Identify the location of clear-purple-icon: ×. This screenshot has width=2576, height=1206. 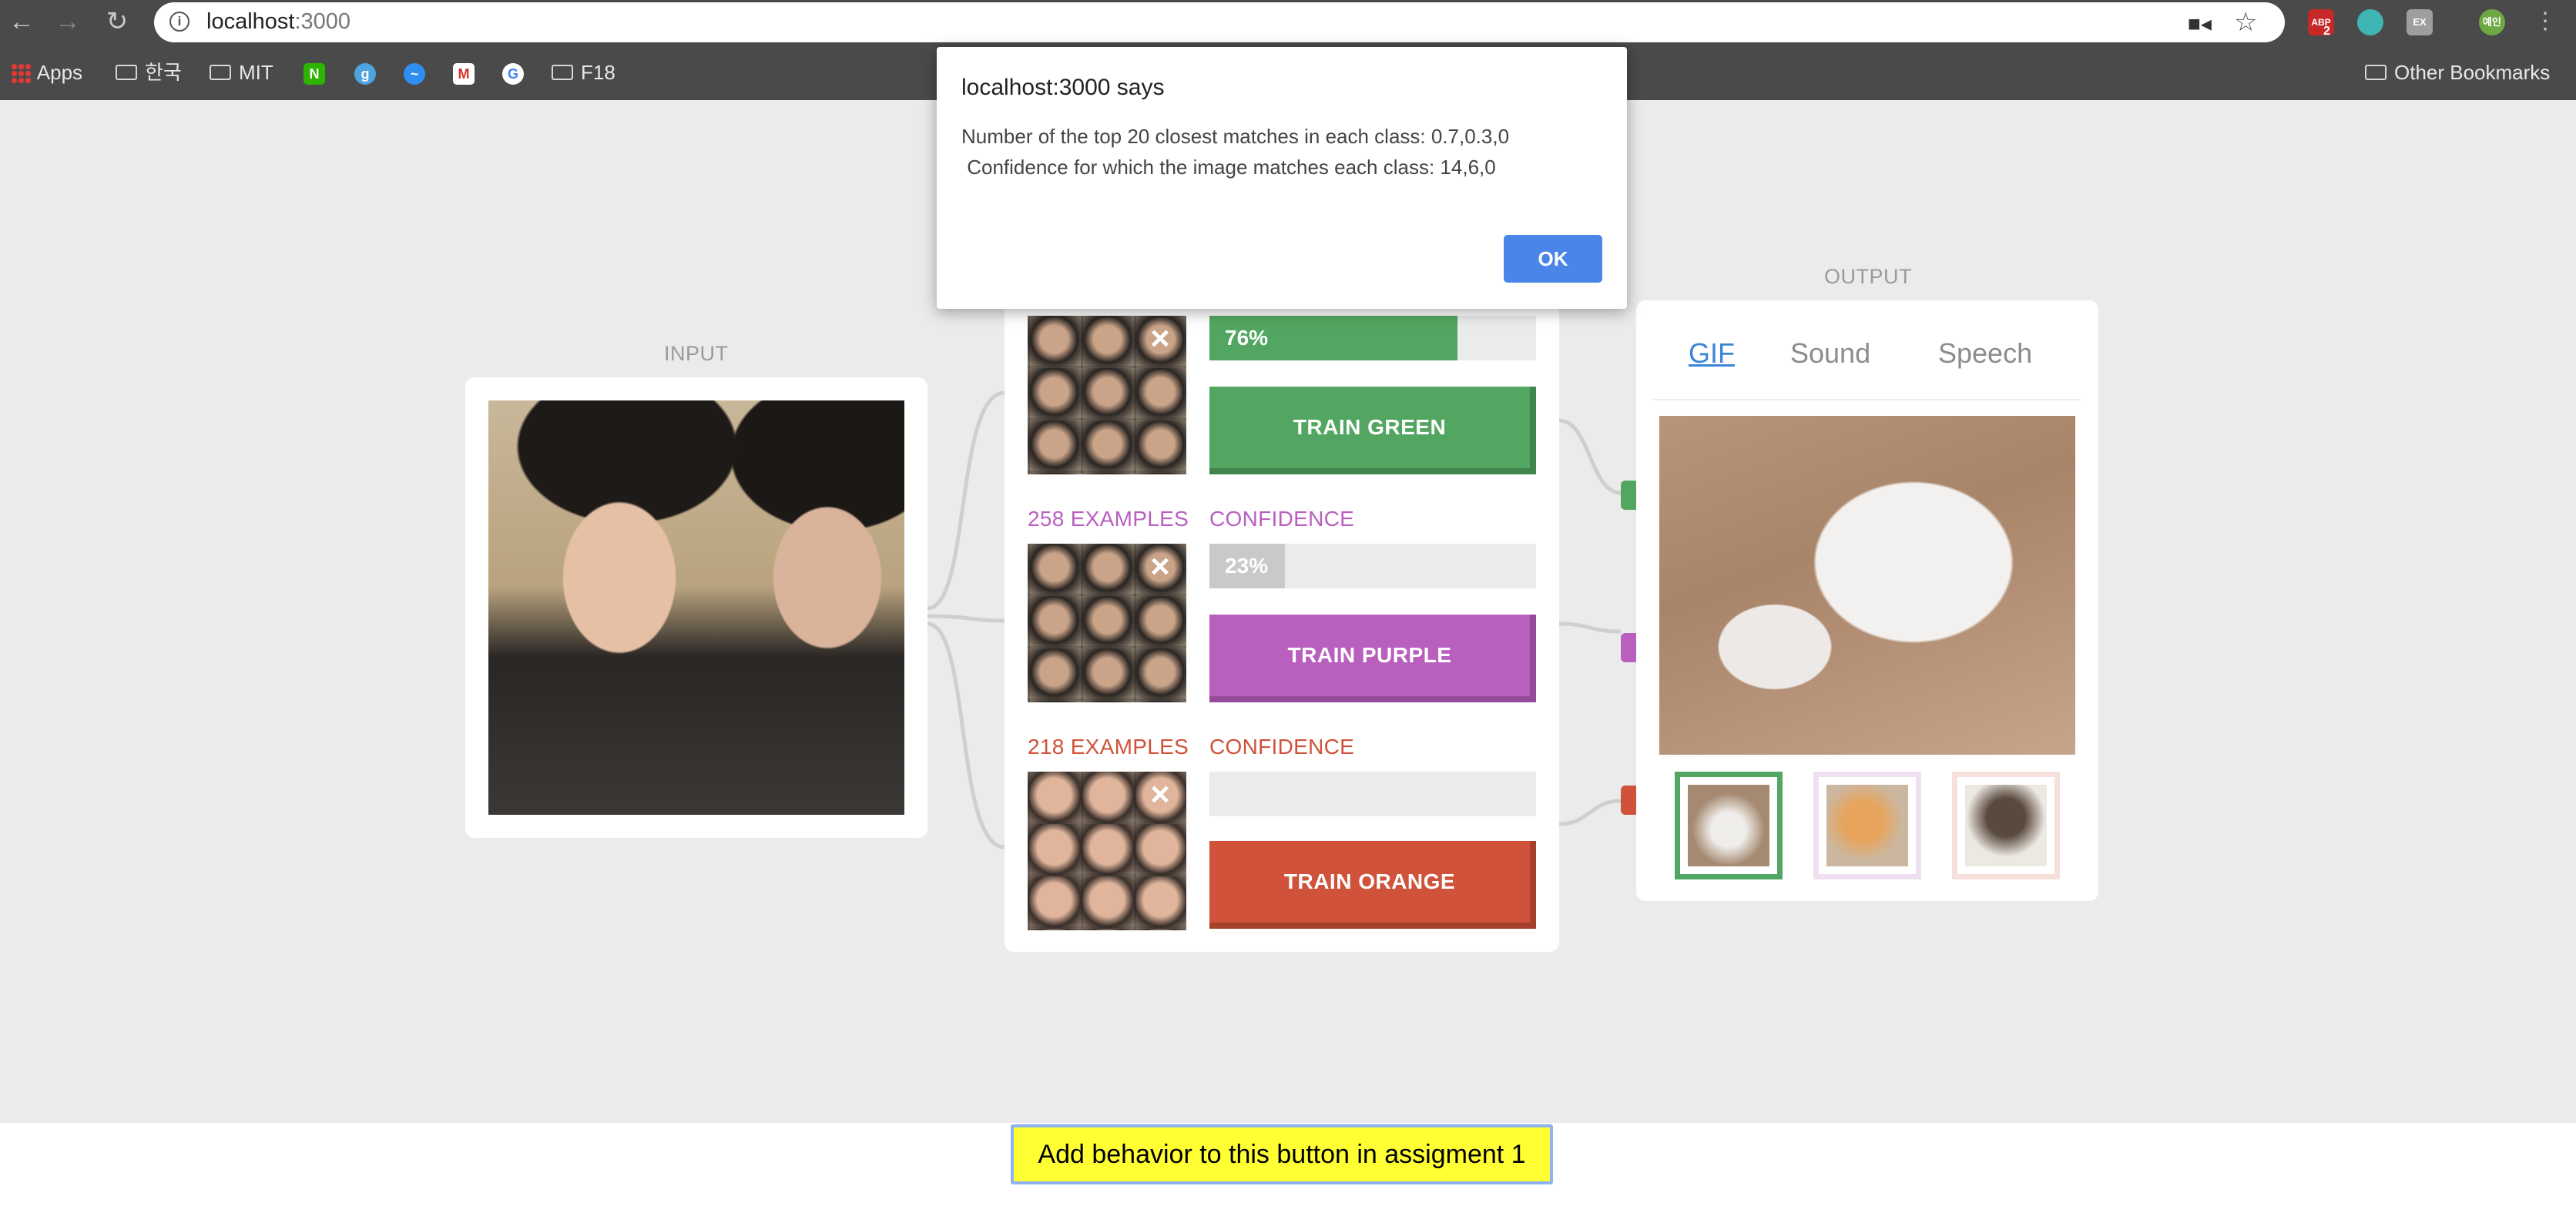
(1160, 567).